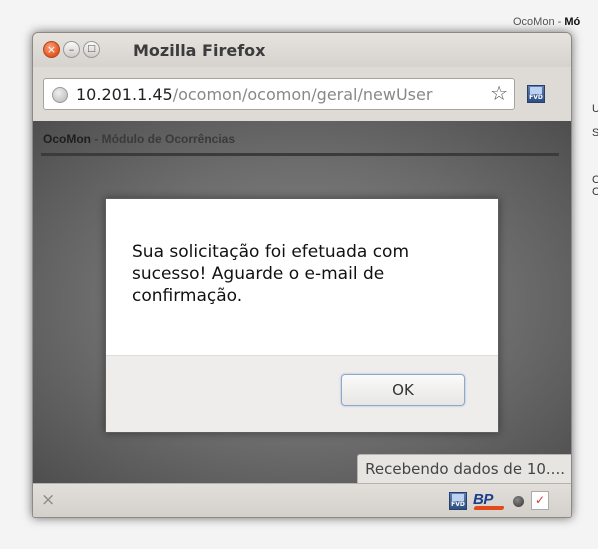 Image resolution: width=598 pixels, height=549 pixels. Describe the element at coordinates (518, 501) in the screenshot. I see `status-dot-icon` at that location.